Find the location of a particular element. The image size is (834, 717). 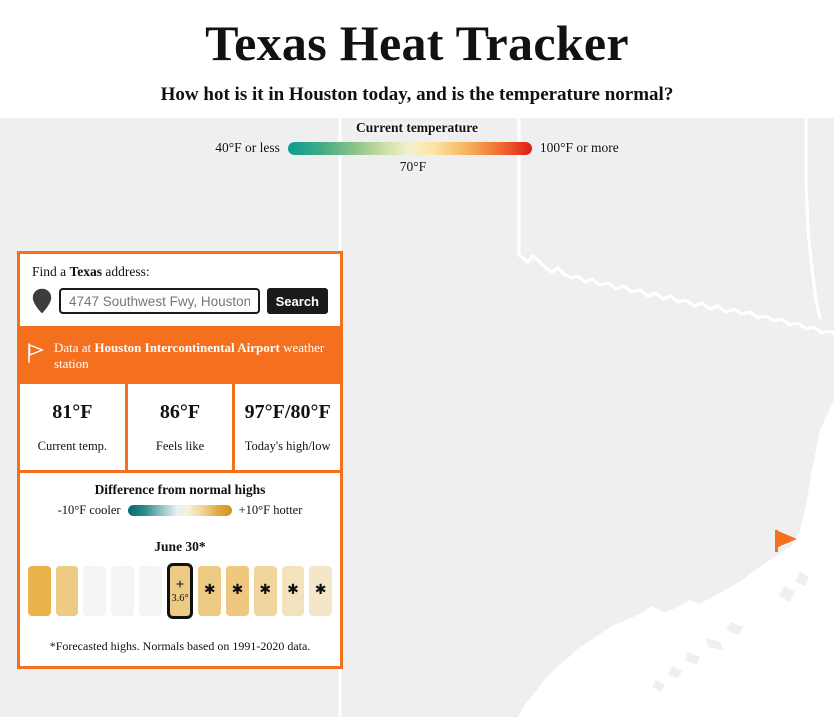

difference-bar-chart: +3.6° ✱ ✱ ✱ ✱ ✱ is located at coordinates (180, 591).